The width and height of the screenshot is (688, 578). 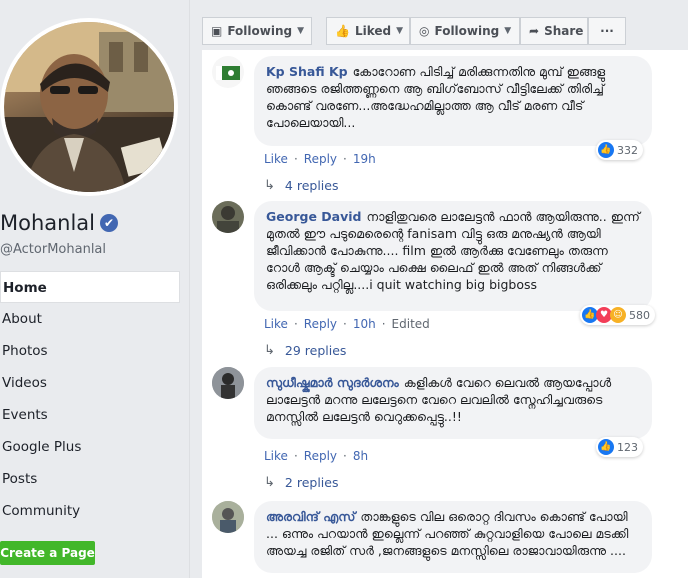 What do you see at coordinates (310, 516) in the screenshot?
I see `comment-author: അരവിന്ദ് എസ്` at bounding box center [310, 516].